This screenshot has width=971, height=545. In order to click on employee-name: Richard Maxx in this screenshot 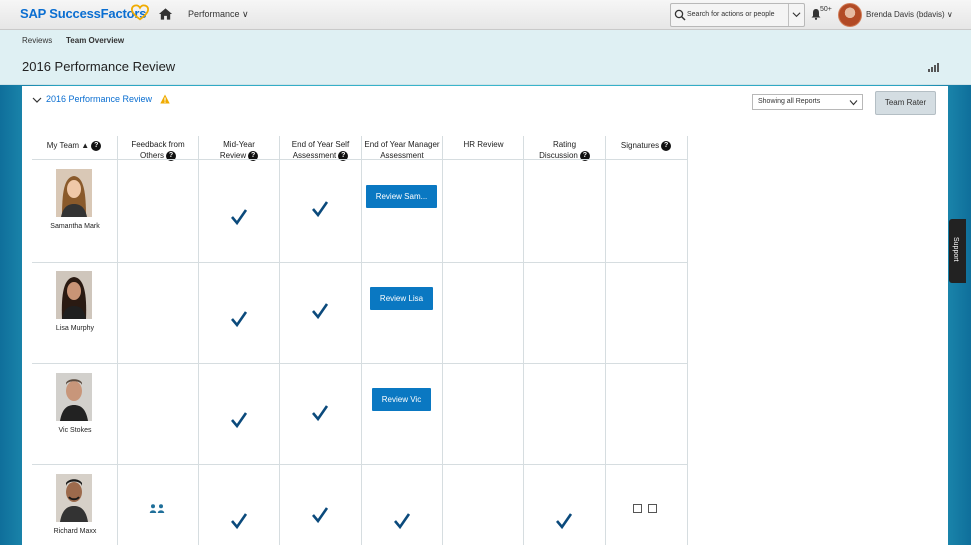, I will do `click(75, 531)`.